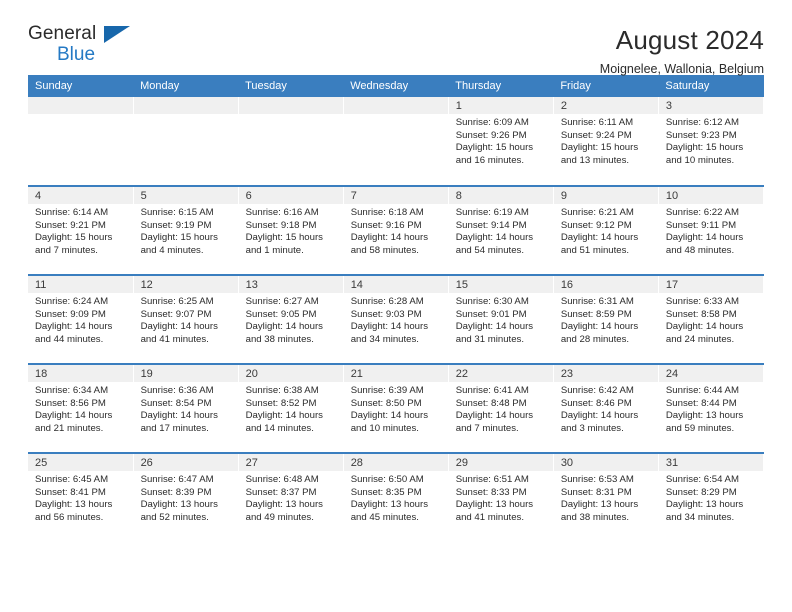  Describe the element at coordinates (605, 105) in the screenshot. I see `day-number: 2` at that location.